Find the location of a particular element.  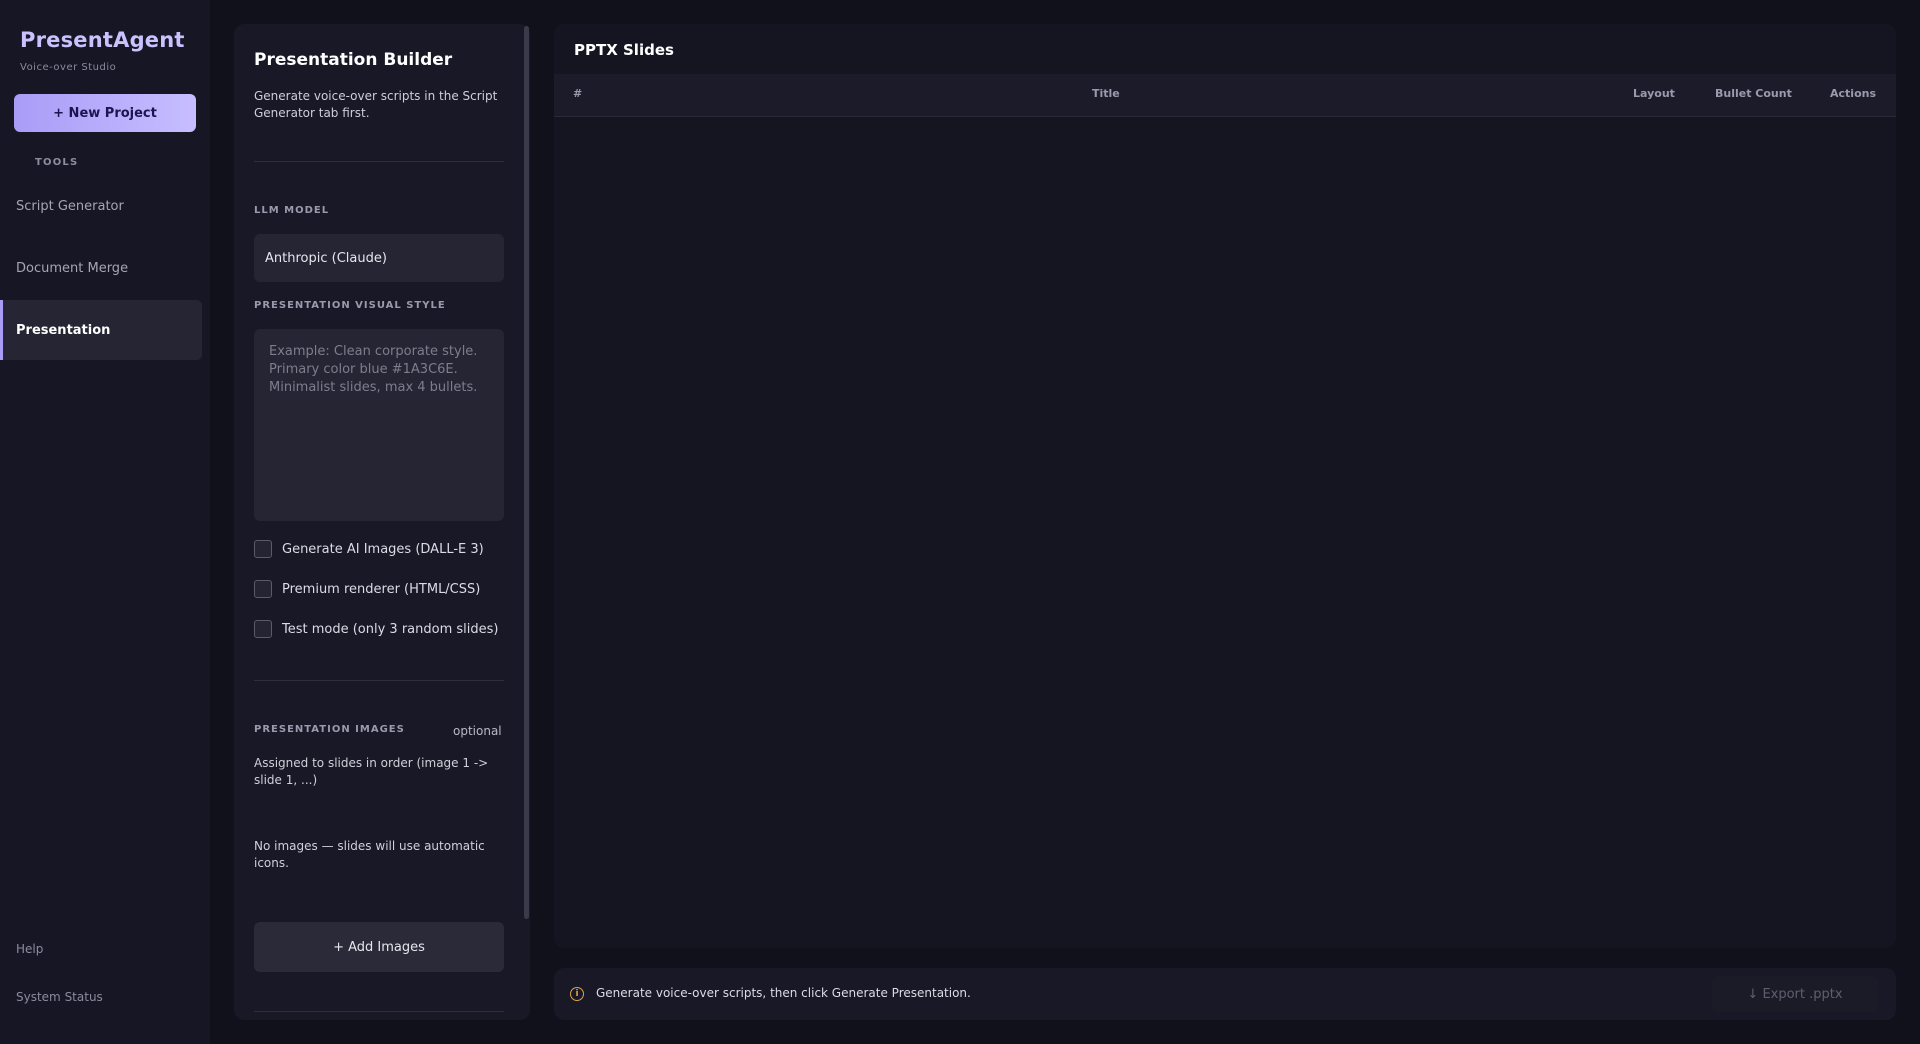

optional-tag: optional is located at coordinates (477, 731).